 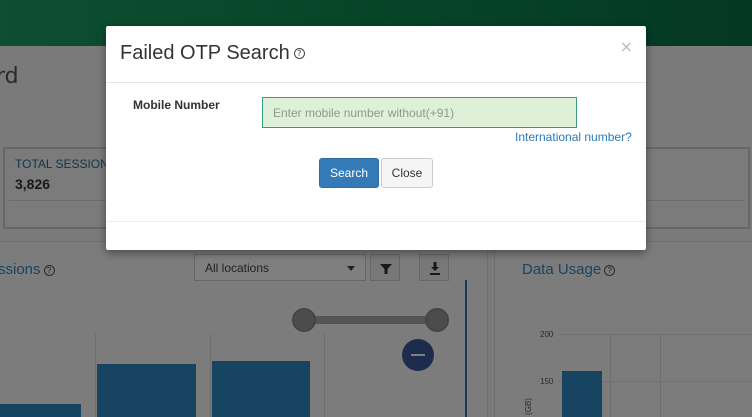 I want to click on mobile-number-input, so click(x=419, y=112).